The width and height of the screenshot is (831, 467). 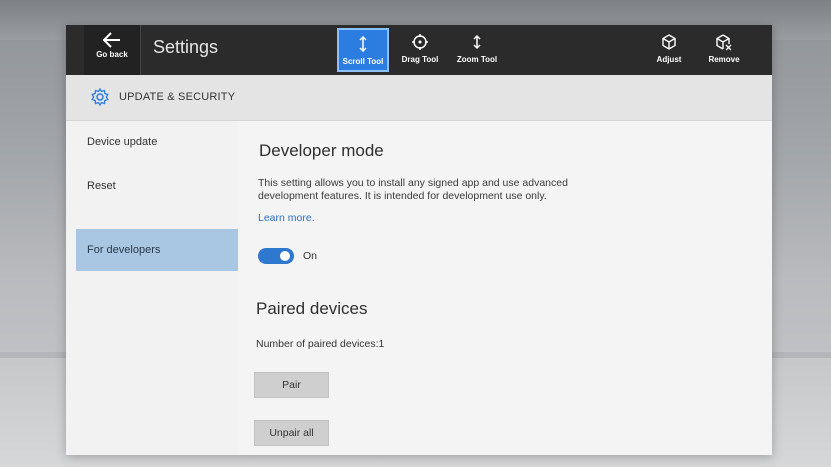 I want to click on drag-icon, so click(x=420, y=42).